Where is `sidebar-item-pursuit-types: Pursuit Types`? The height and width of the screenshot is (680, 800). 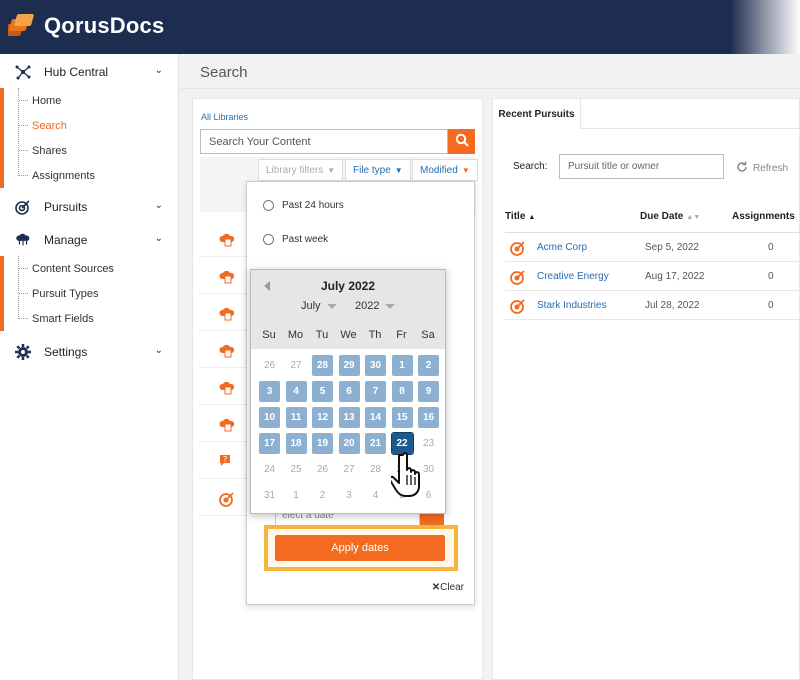 sidebar-item-pursuit-types: Pursuit Types is located at coordinates (91, 293).